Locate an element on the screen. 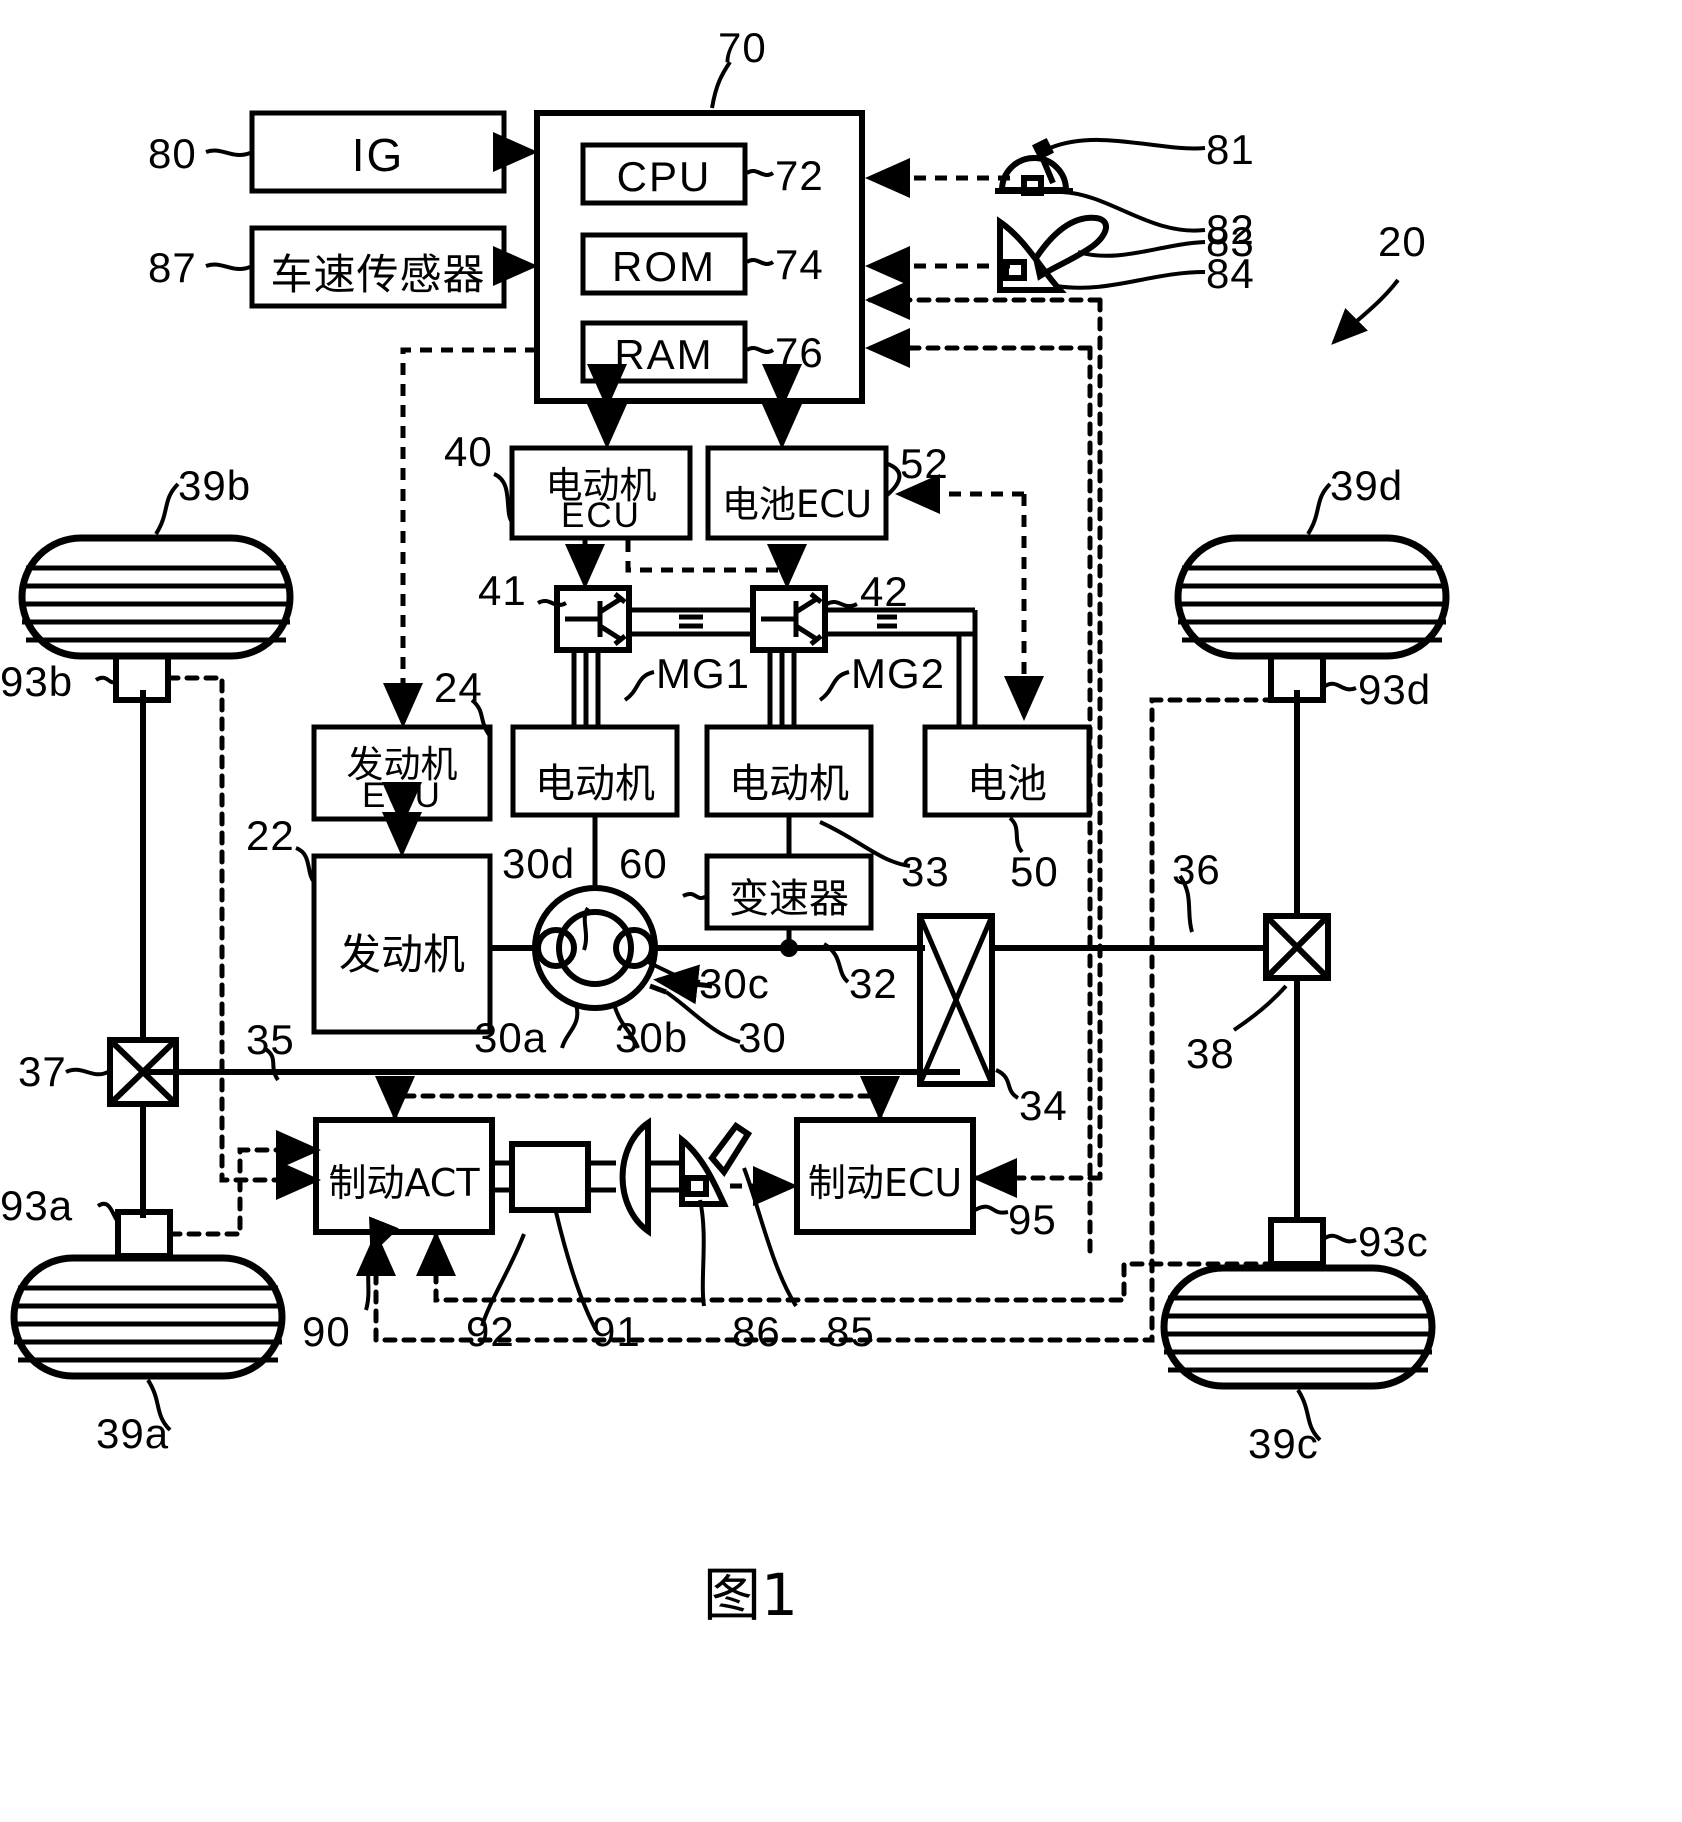 This screenshot has height=1822, width=1682. inverter1-symbol is located at coordinates (596, 619).